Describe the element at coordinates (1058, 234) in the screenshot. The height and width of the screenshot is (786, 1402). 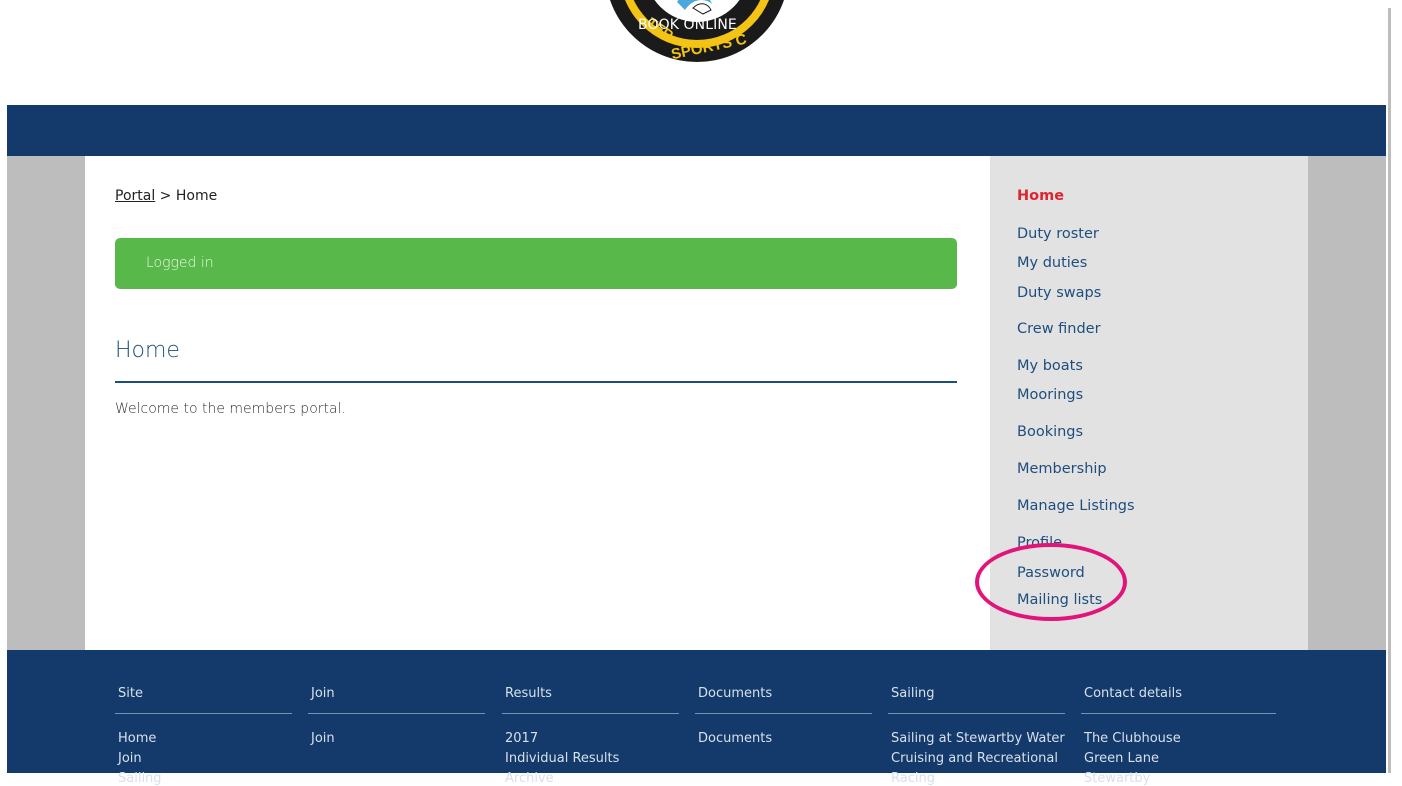
I see `sidebar-item-duty-roster: Duty roster` at that location.